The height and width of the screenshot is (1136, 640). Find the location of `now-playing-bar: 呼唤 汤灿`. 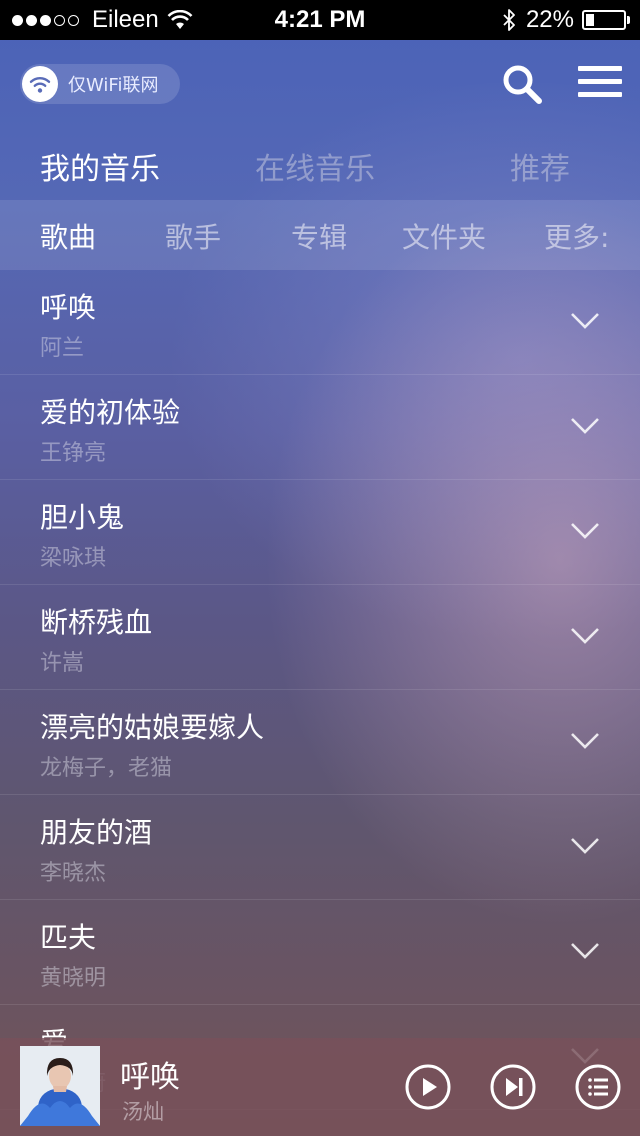

now-playing-bar: 呼唤 汤灿 is located at coordinates (320, 1087).